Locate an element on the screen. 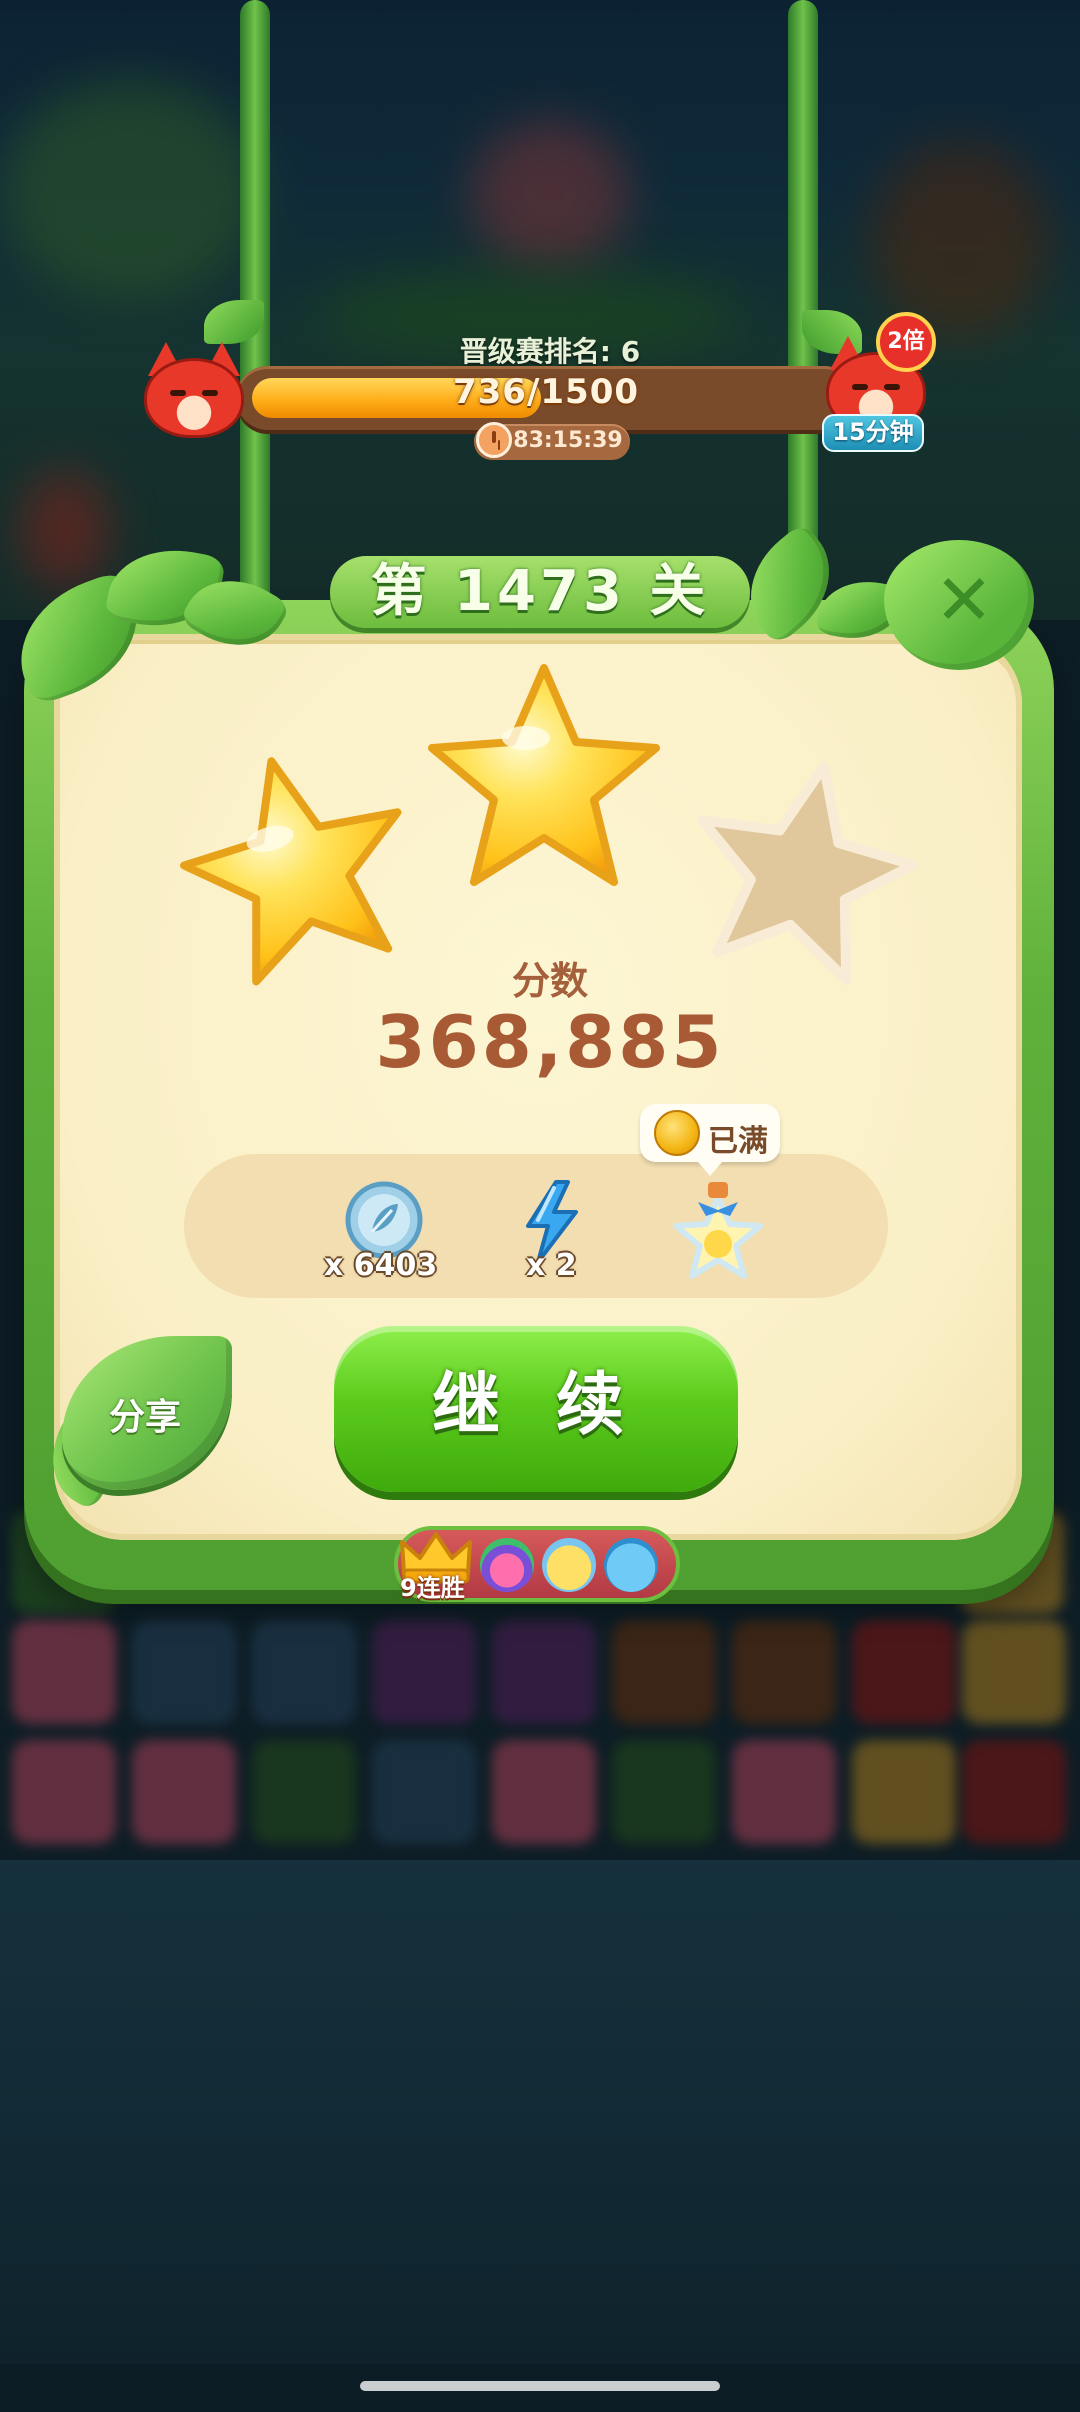 Image resolution: width=1080 pixels, height=2412 pixels. multiplier-badge: 2倍 is located at coordinates (906, 342).